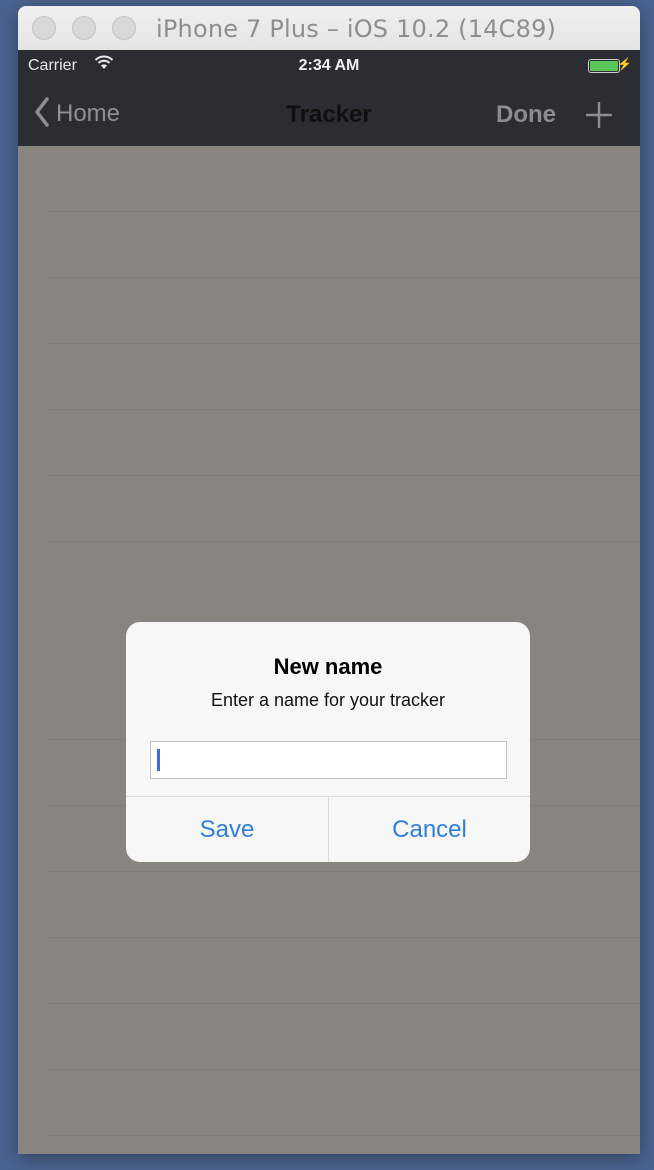 The width and height of the screenshot is (654, 1170). I want to click on charging-bolt-icon: ⚡, so click(624, 64).